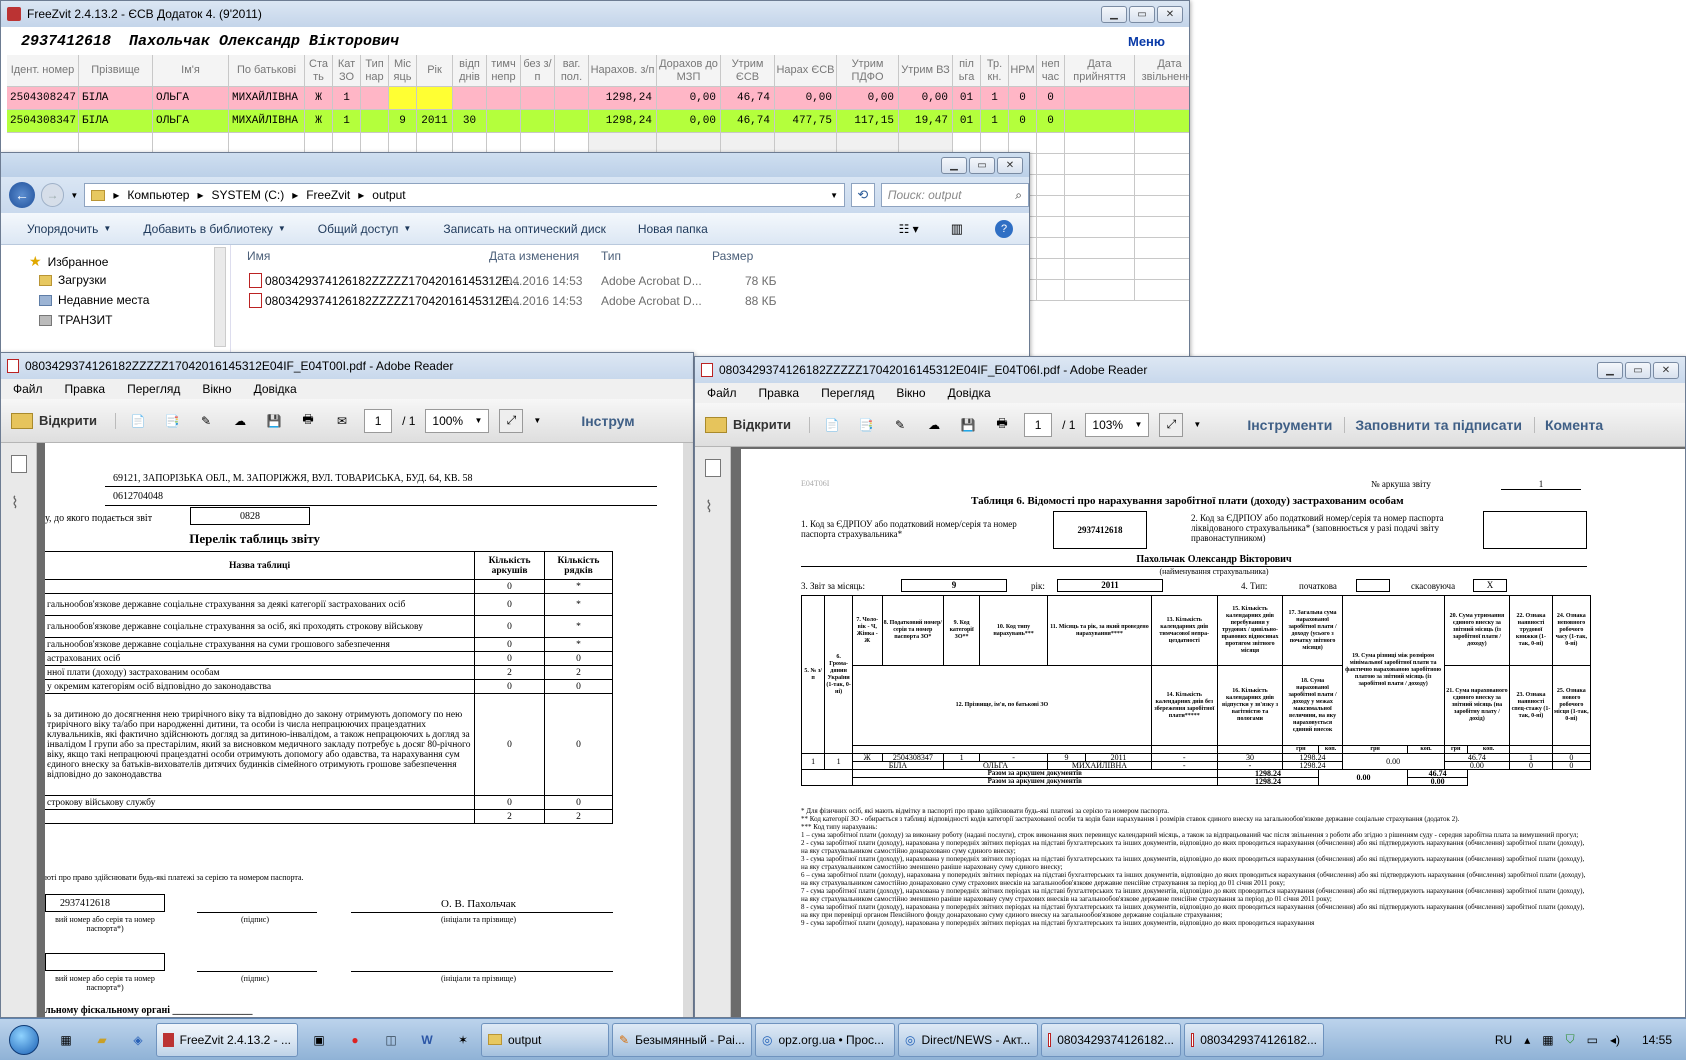 This screenshot has height=1060, width=1686. Describe the element at coordinates (995, 71) in the screenshot. I see `grid-header-cell: Тр. кн.` at that location.